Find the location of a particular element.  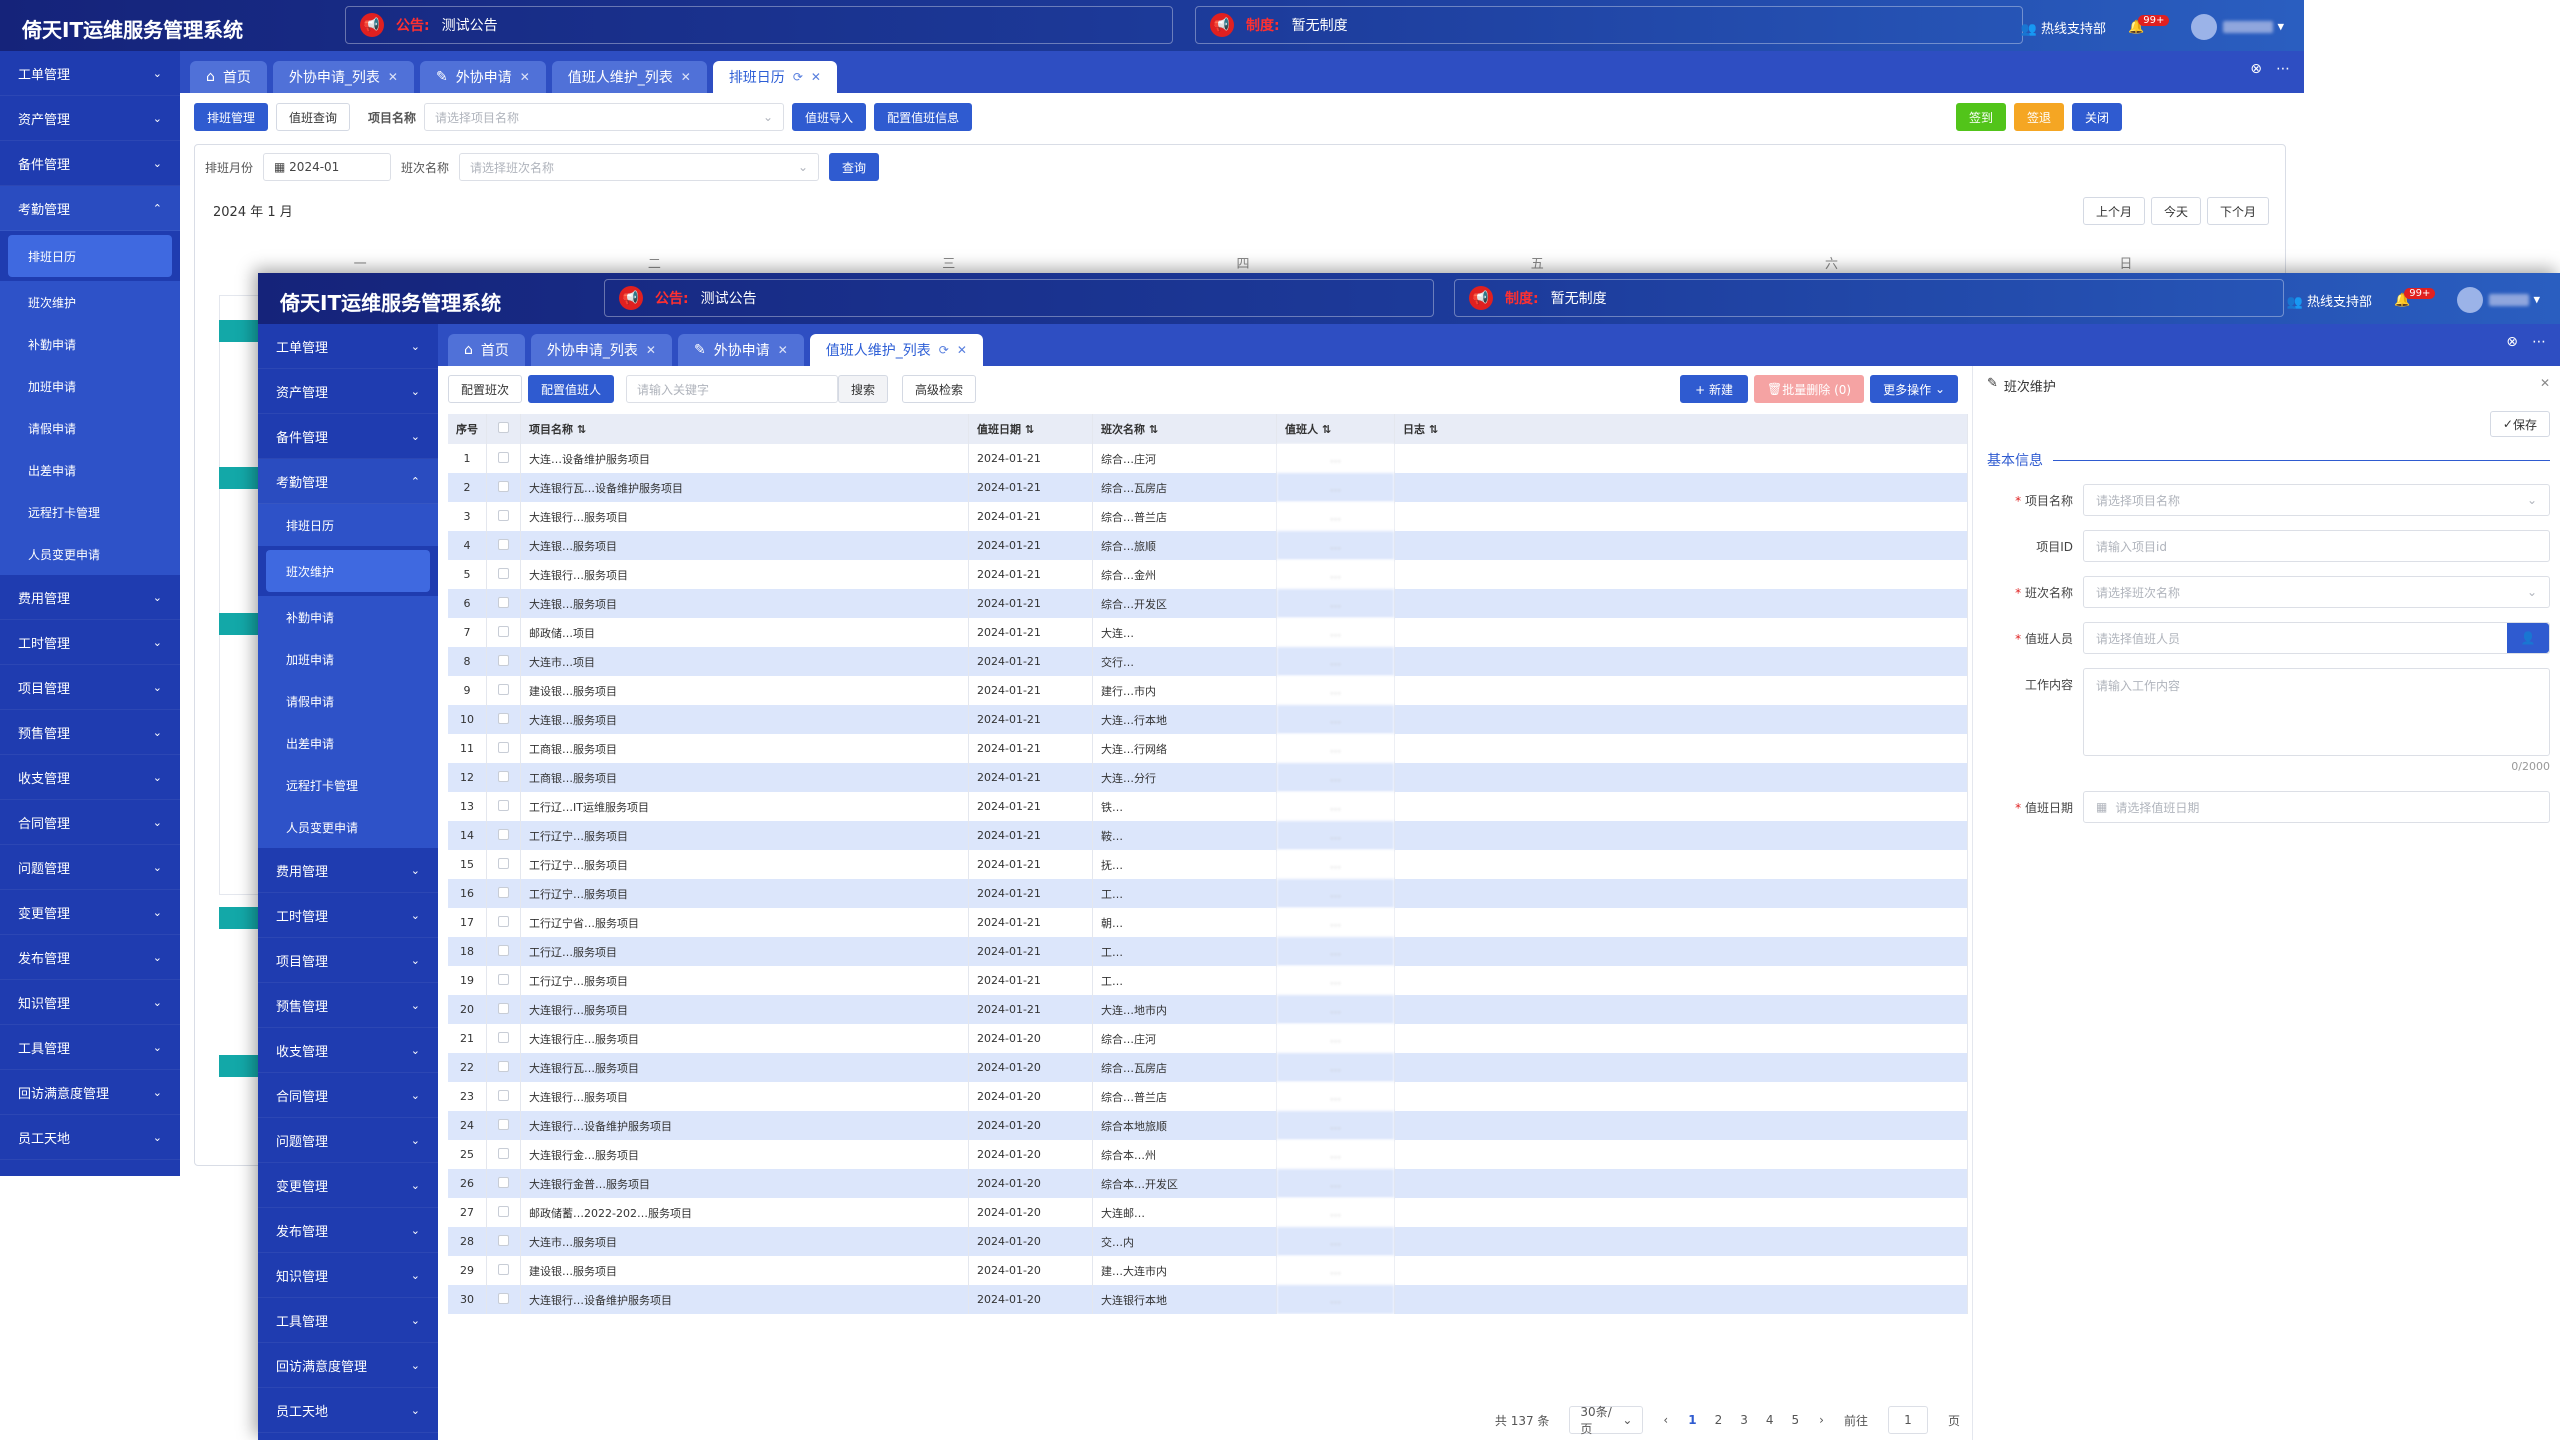

sidebar-group: 工具管理 ⌄ is located at coordinates (90, 1047).